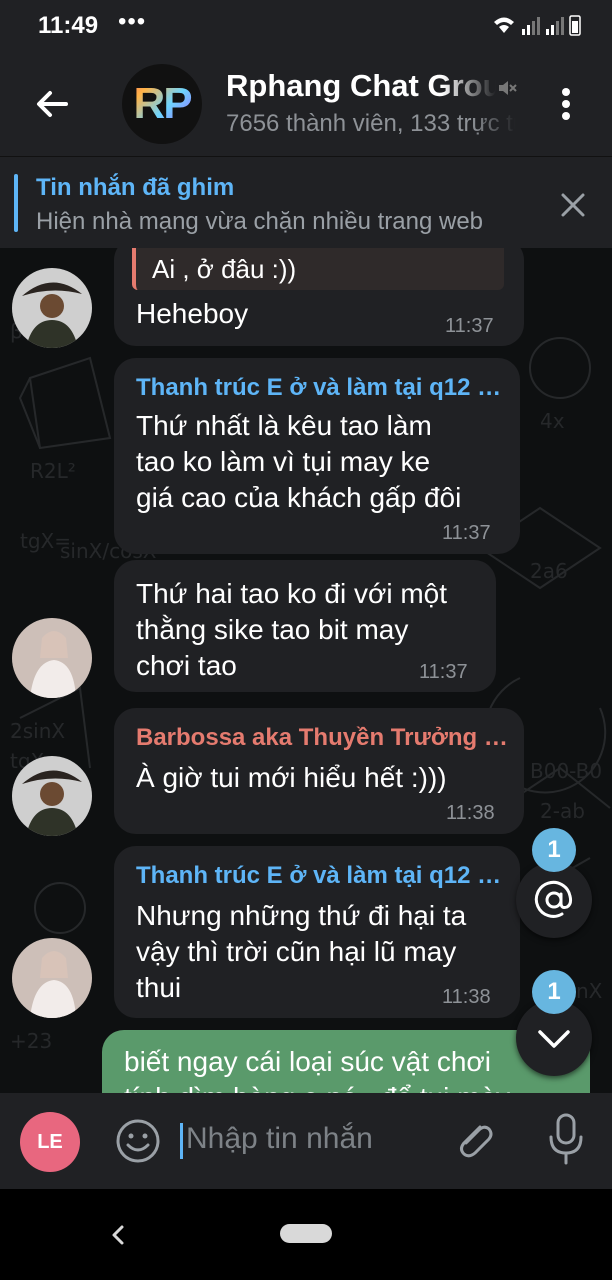 The height and width of the screenshot is (1280, 612). Describe the element at coordinates (317, 1086) in the screenshot. I see `message-line: tính dìm hàng e nó , để tui mày` at that location.